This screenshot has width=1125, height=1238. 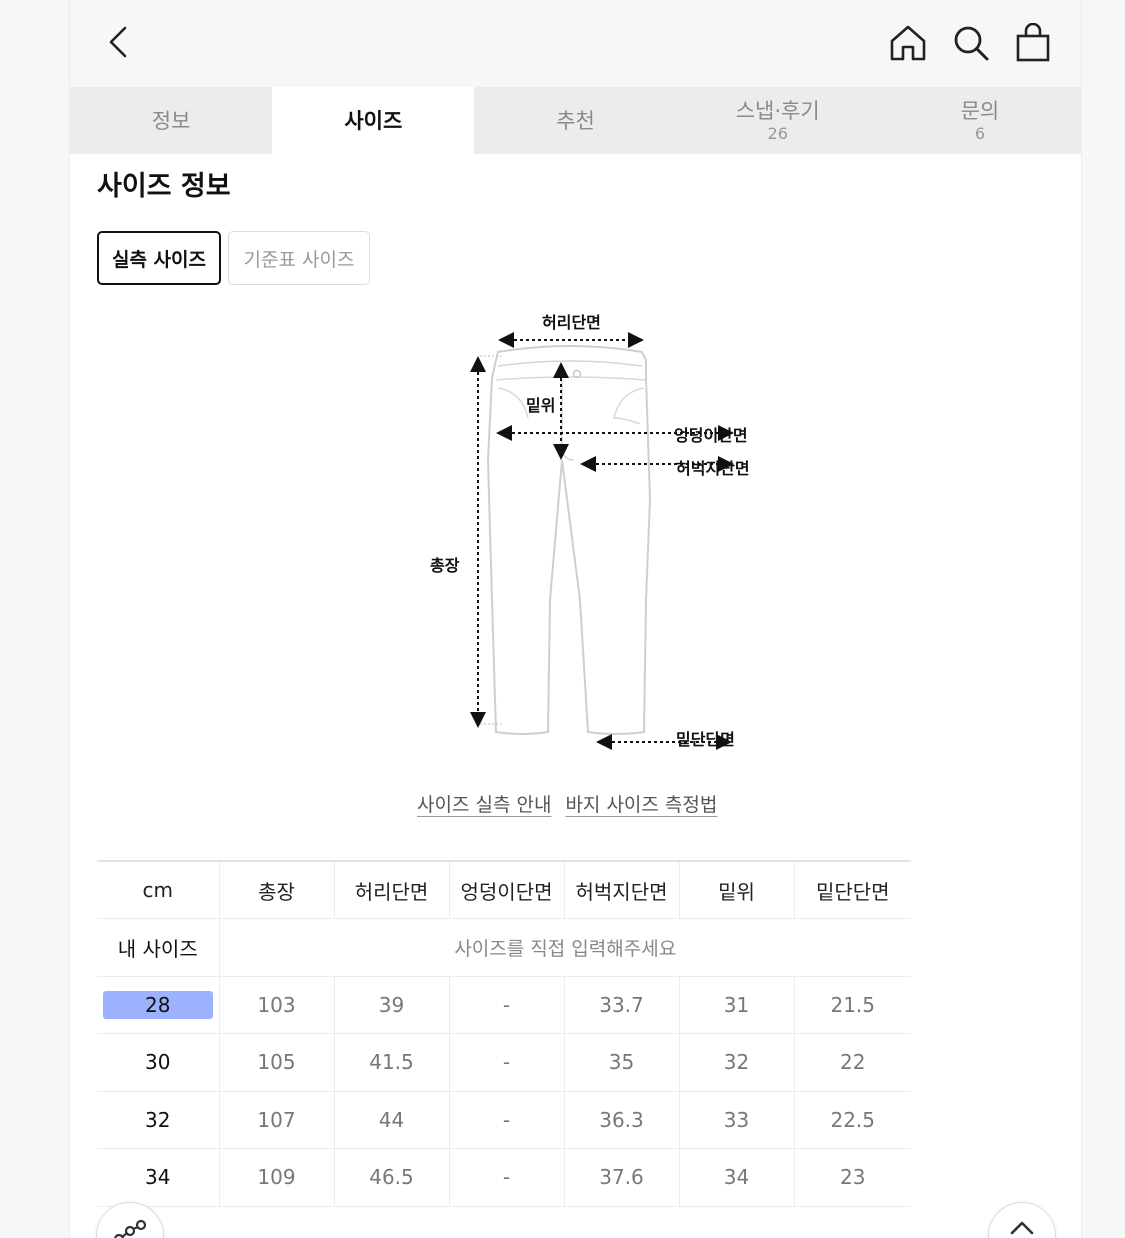 What do you see at coordinates (373, 120) in the screenshot?
I see `tab-size: 사이즈` at bounding box center [373, 120].